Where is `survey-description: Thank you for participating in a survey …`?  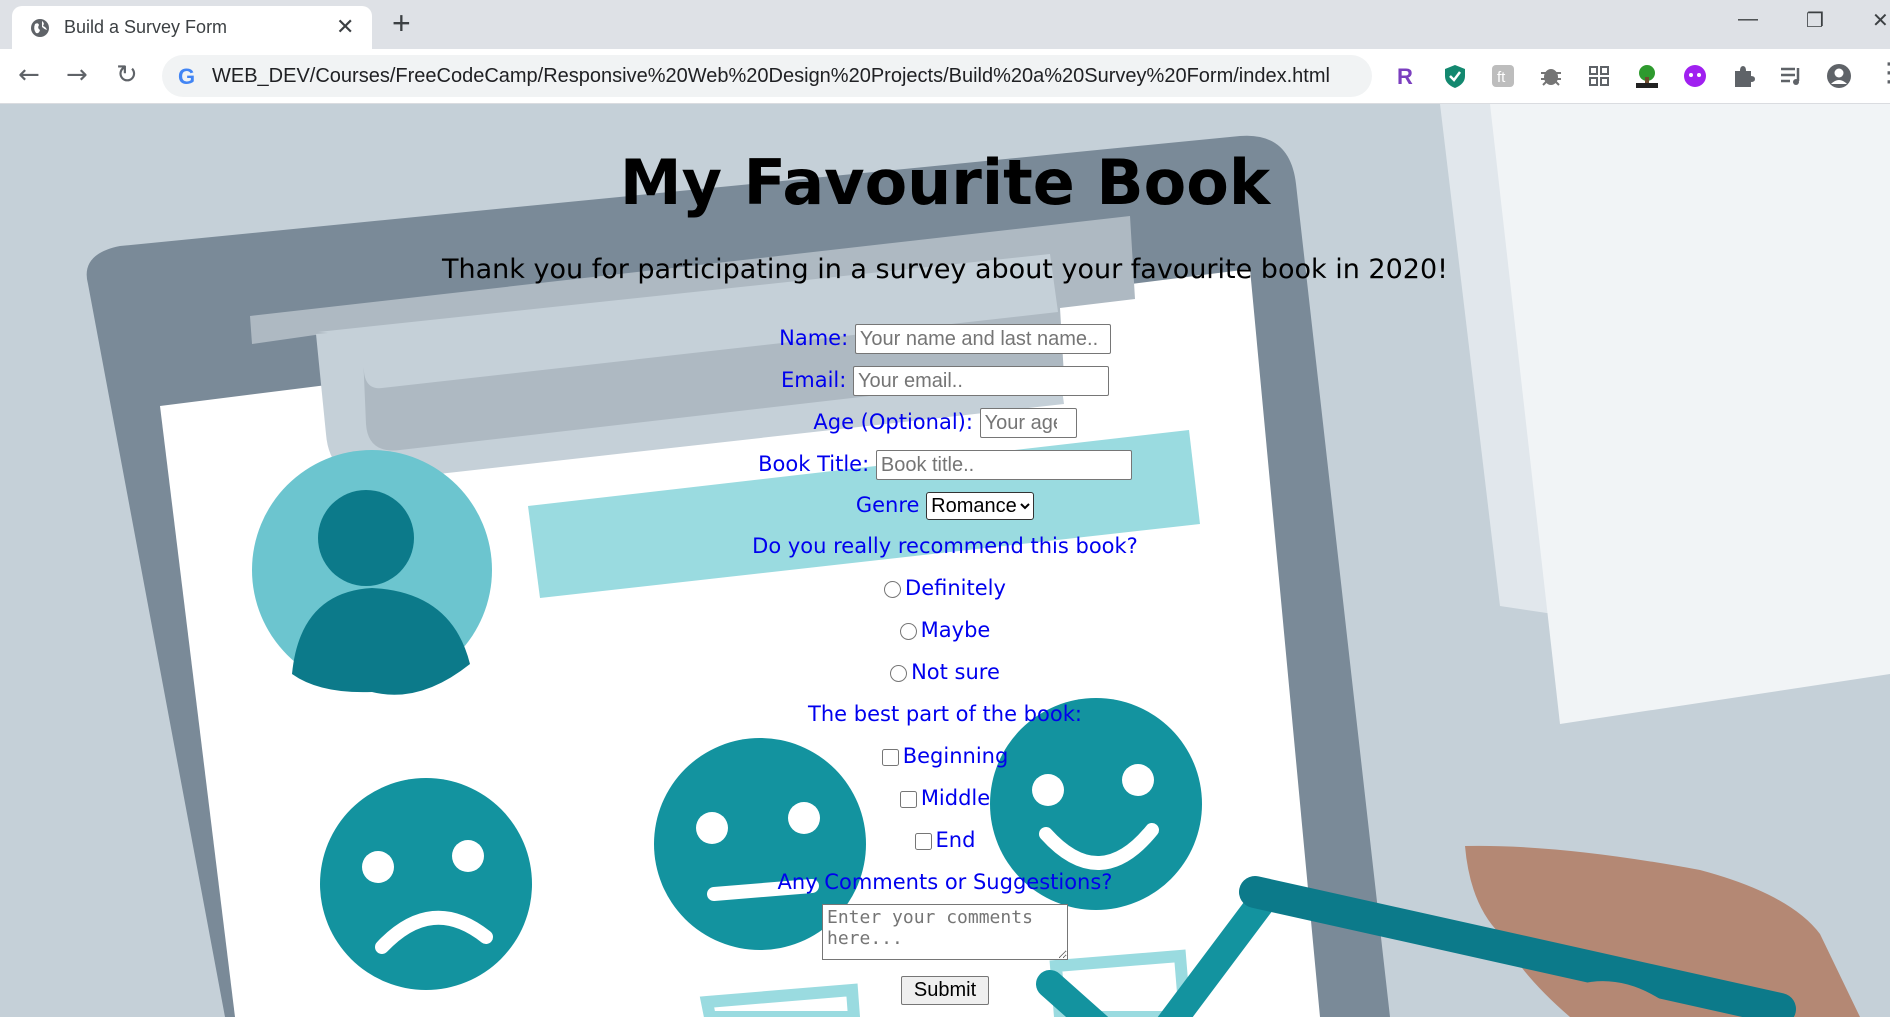 survey-description: Thank you for participating in a survey … is located at coordinates (945, 269).